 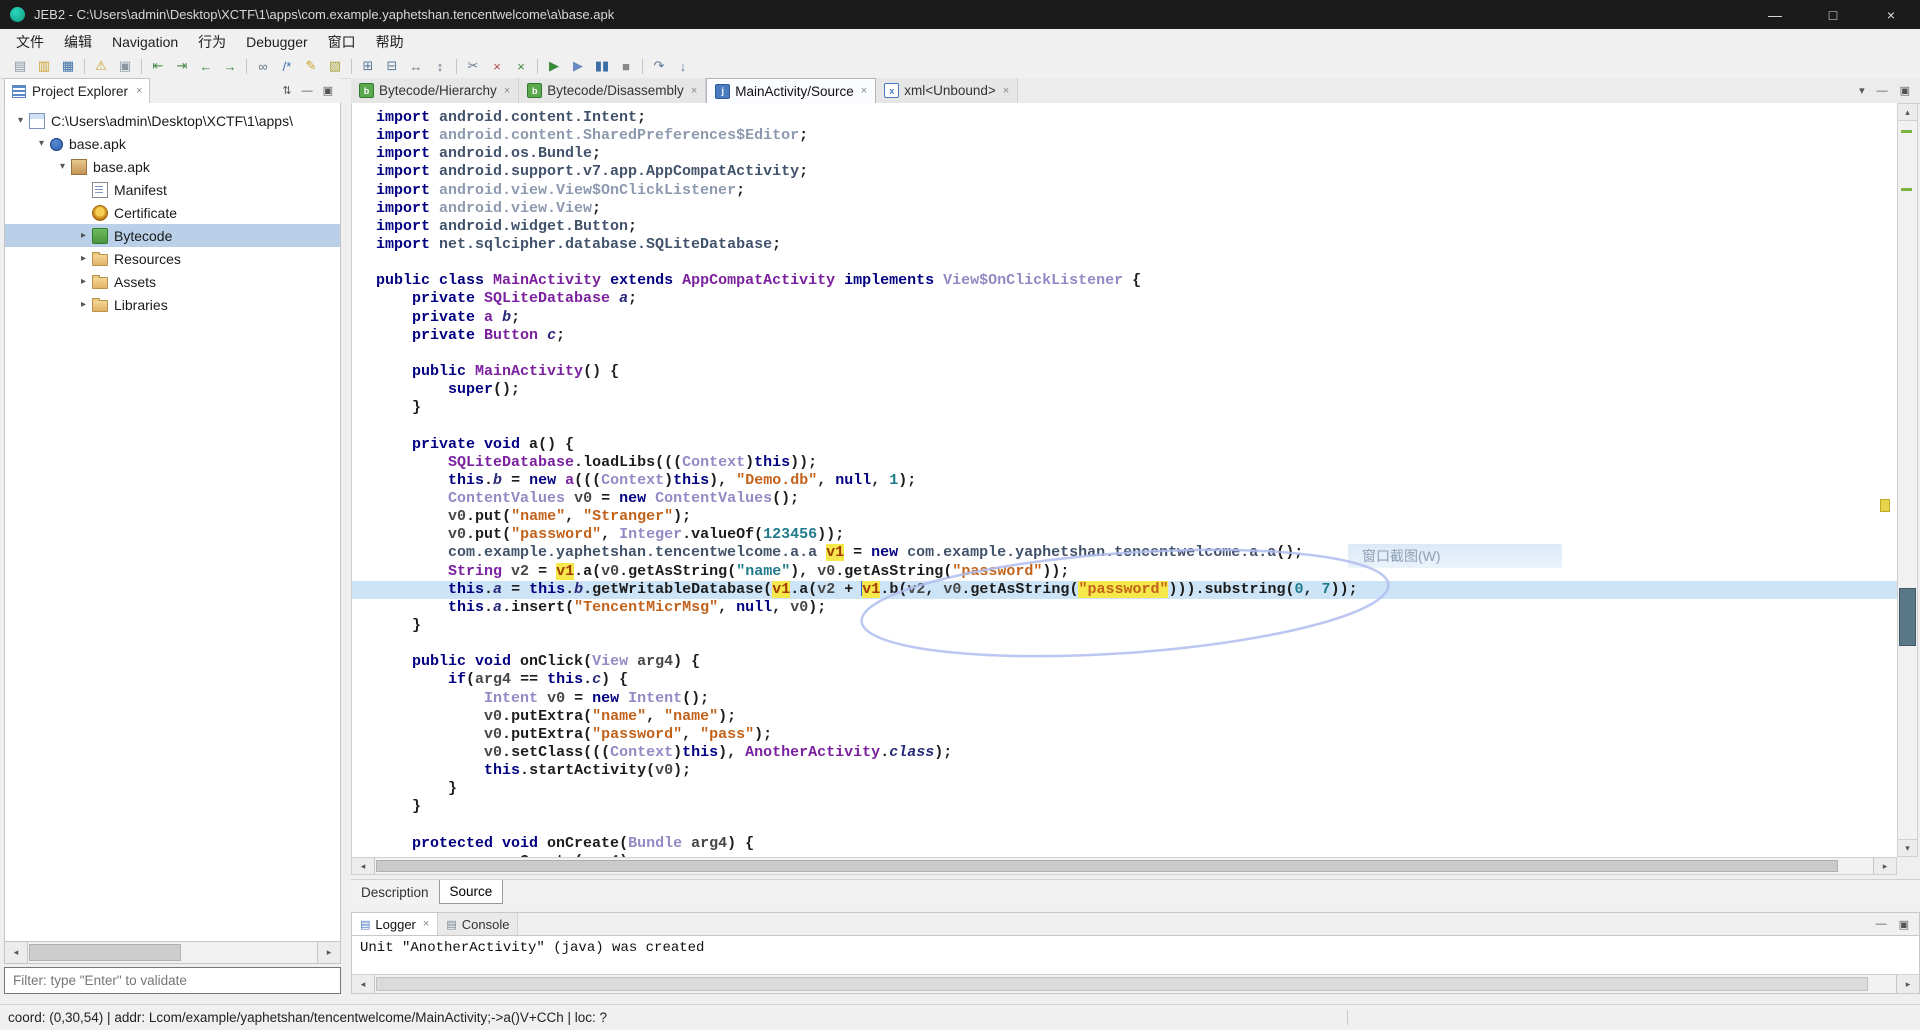 What do you see at coordinates (230, 66) in the screenshot?
I see `forward-icon: →` at bounding box center [230, 66].